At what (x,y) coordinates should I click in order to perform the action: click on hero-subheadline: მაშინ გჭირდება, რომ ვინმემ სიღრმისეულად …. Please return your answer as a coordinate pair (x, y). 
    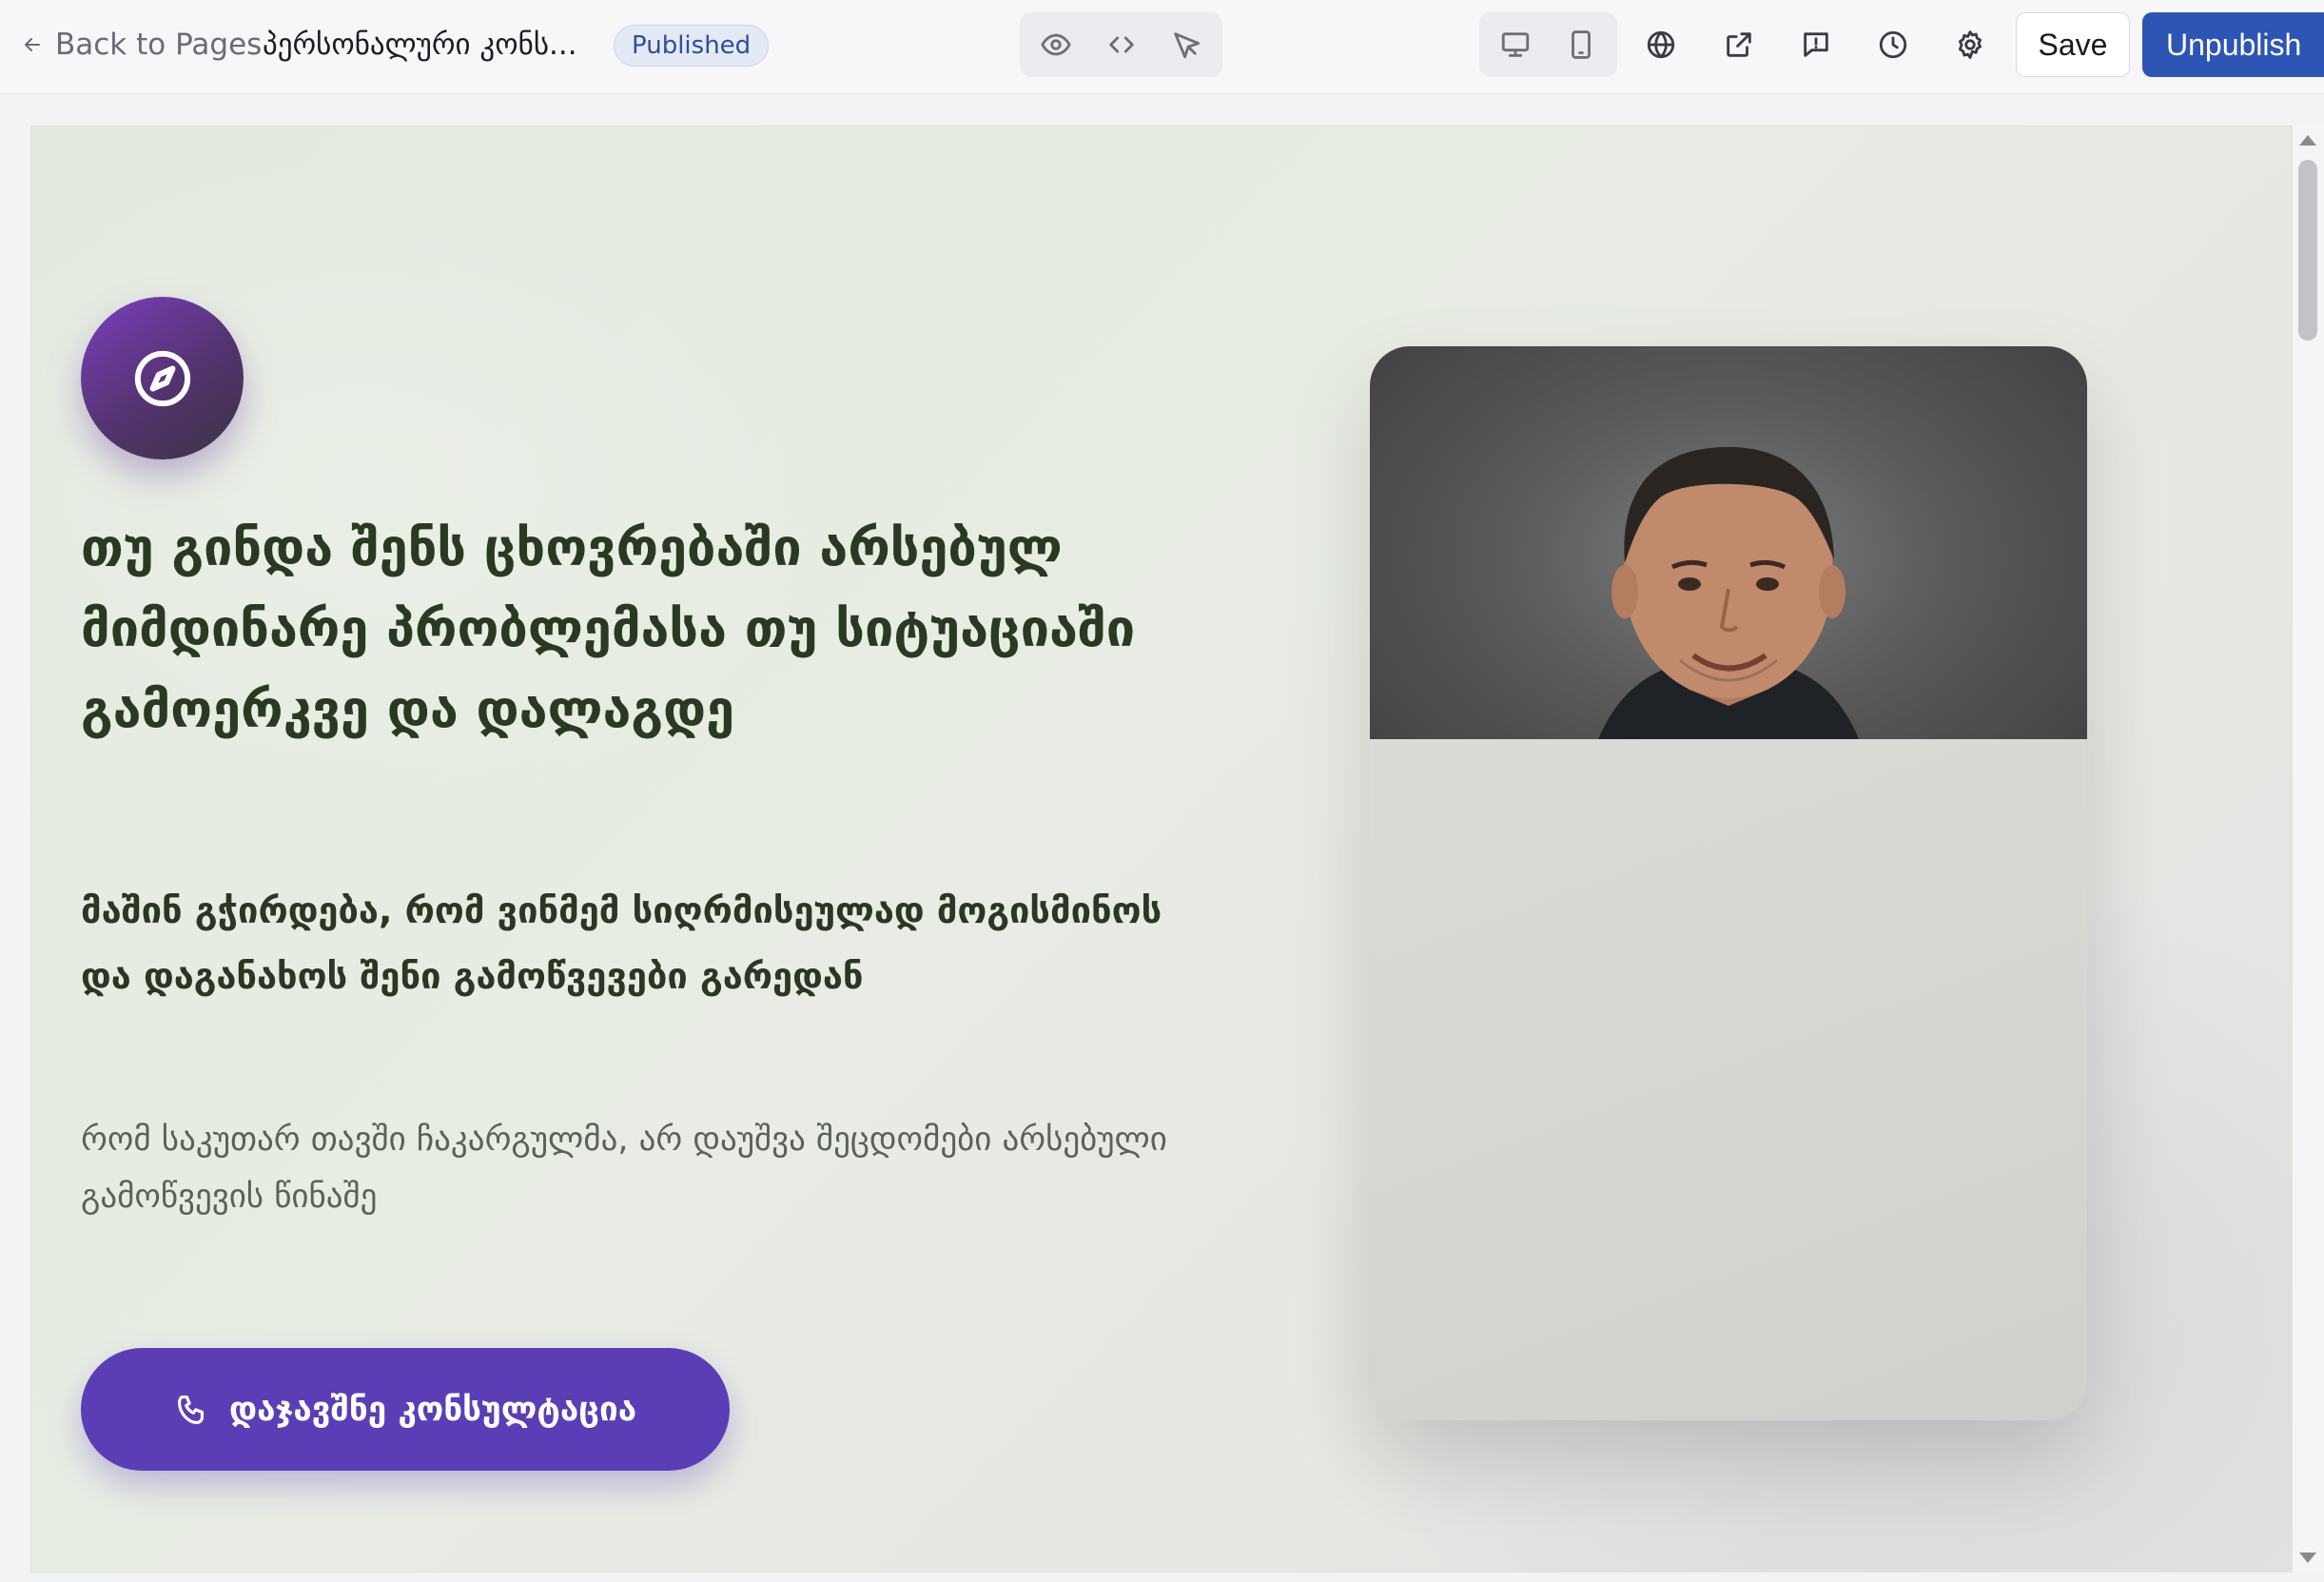
    Looking at the image, I should click on (621, 943).